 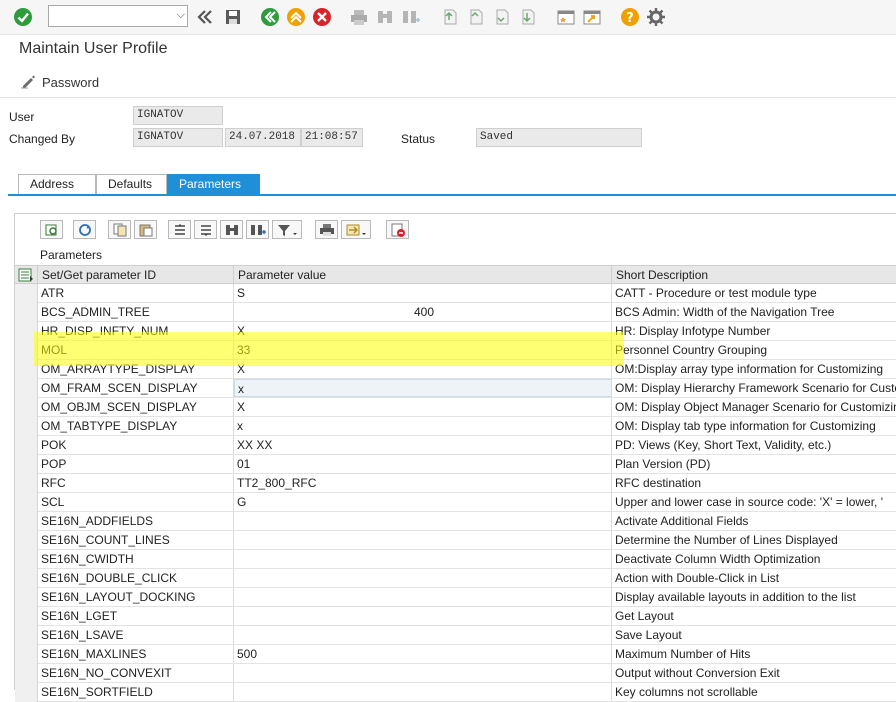 I want to click on parameter-id-cell: ATR, so click(x=136, y=293).